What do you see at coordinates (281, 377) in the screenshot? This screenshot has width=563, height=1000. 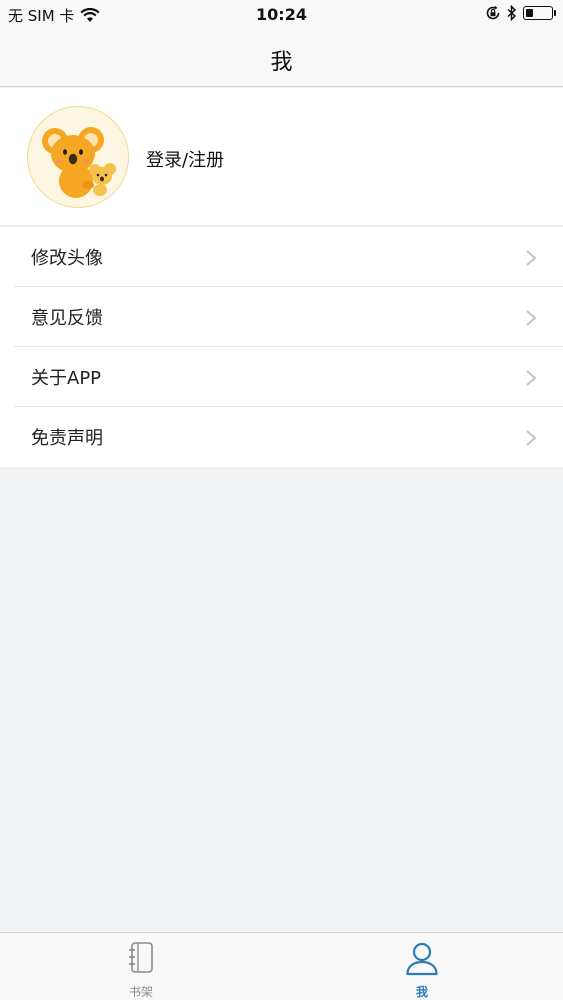 I see `menu-item-about-app: 关于APP` at bounding box center [281, 377].